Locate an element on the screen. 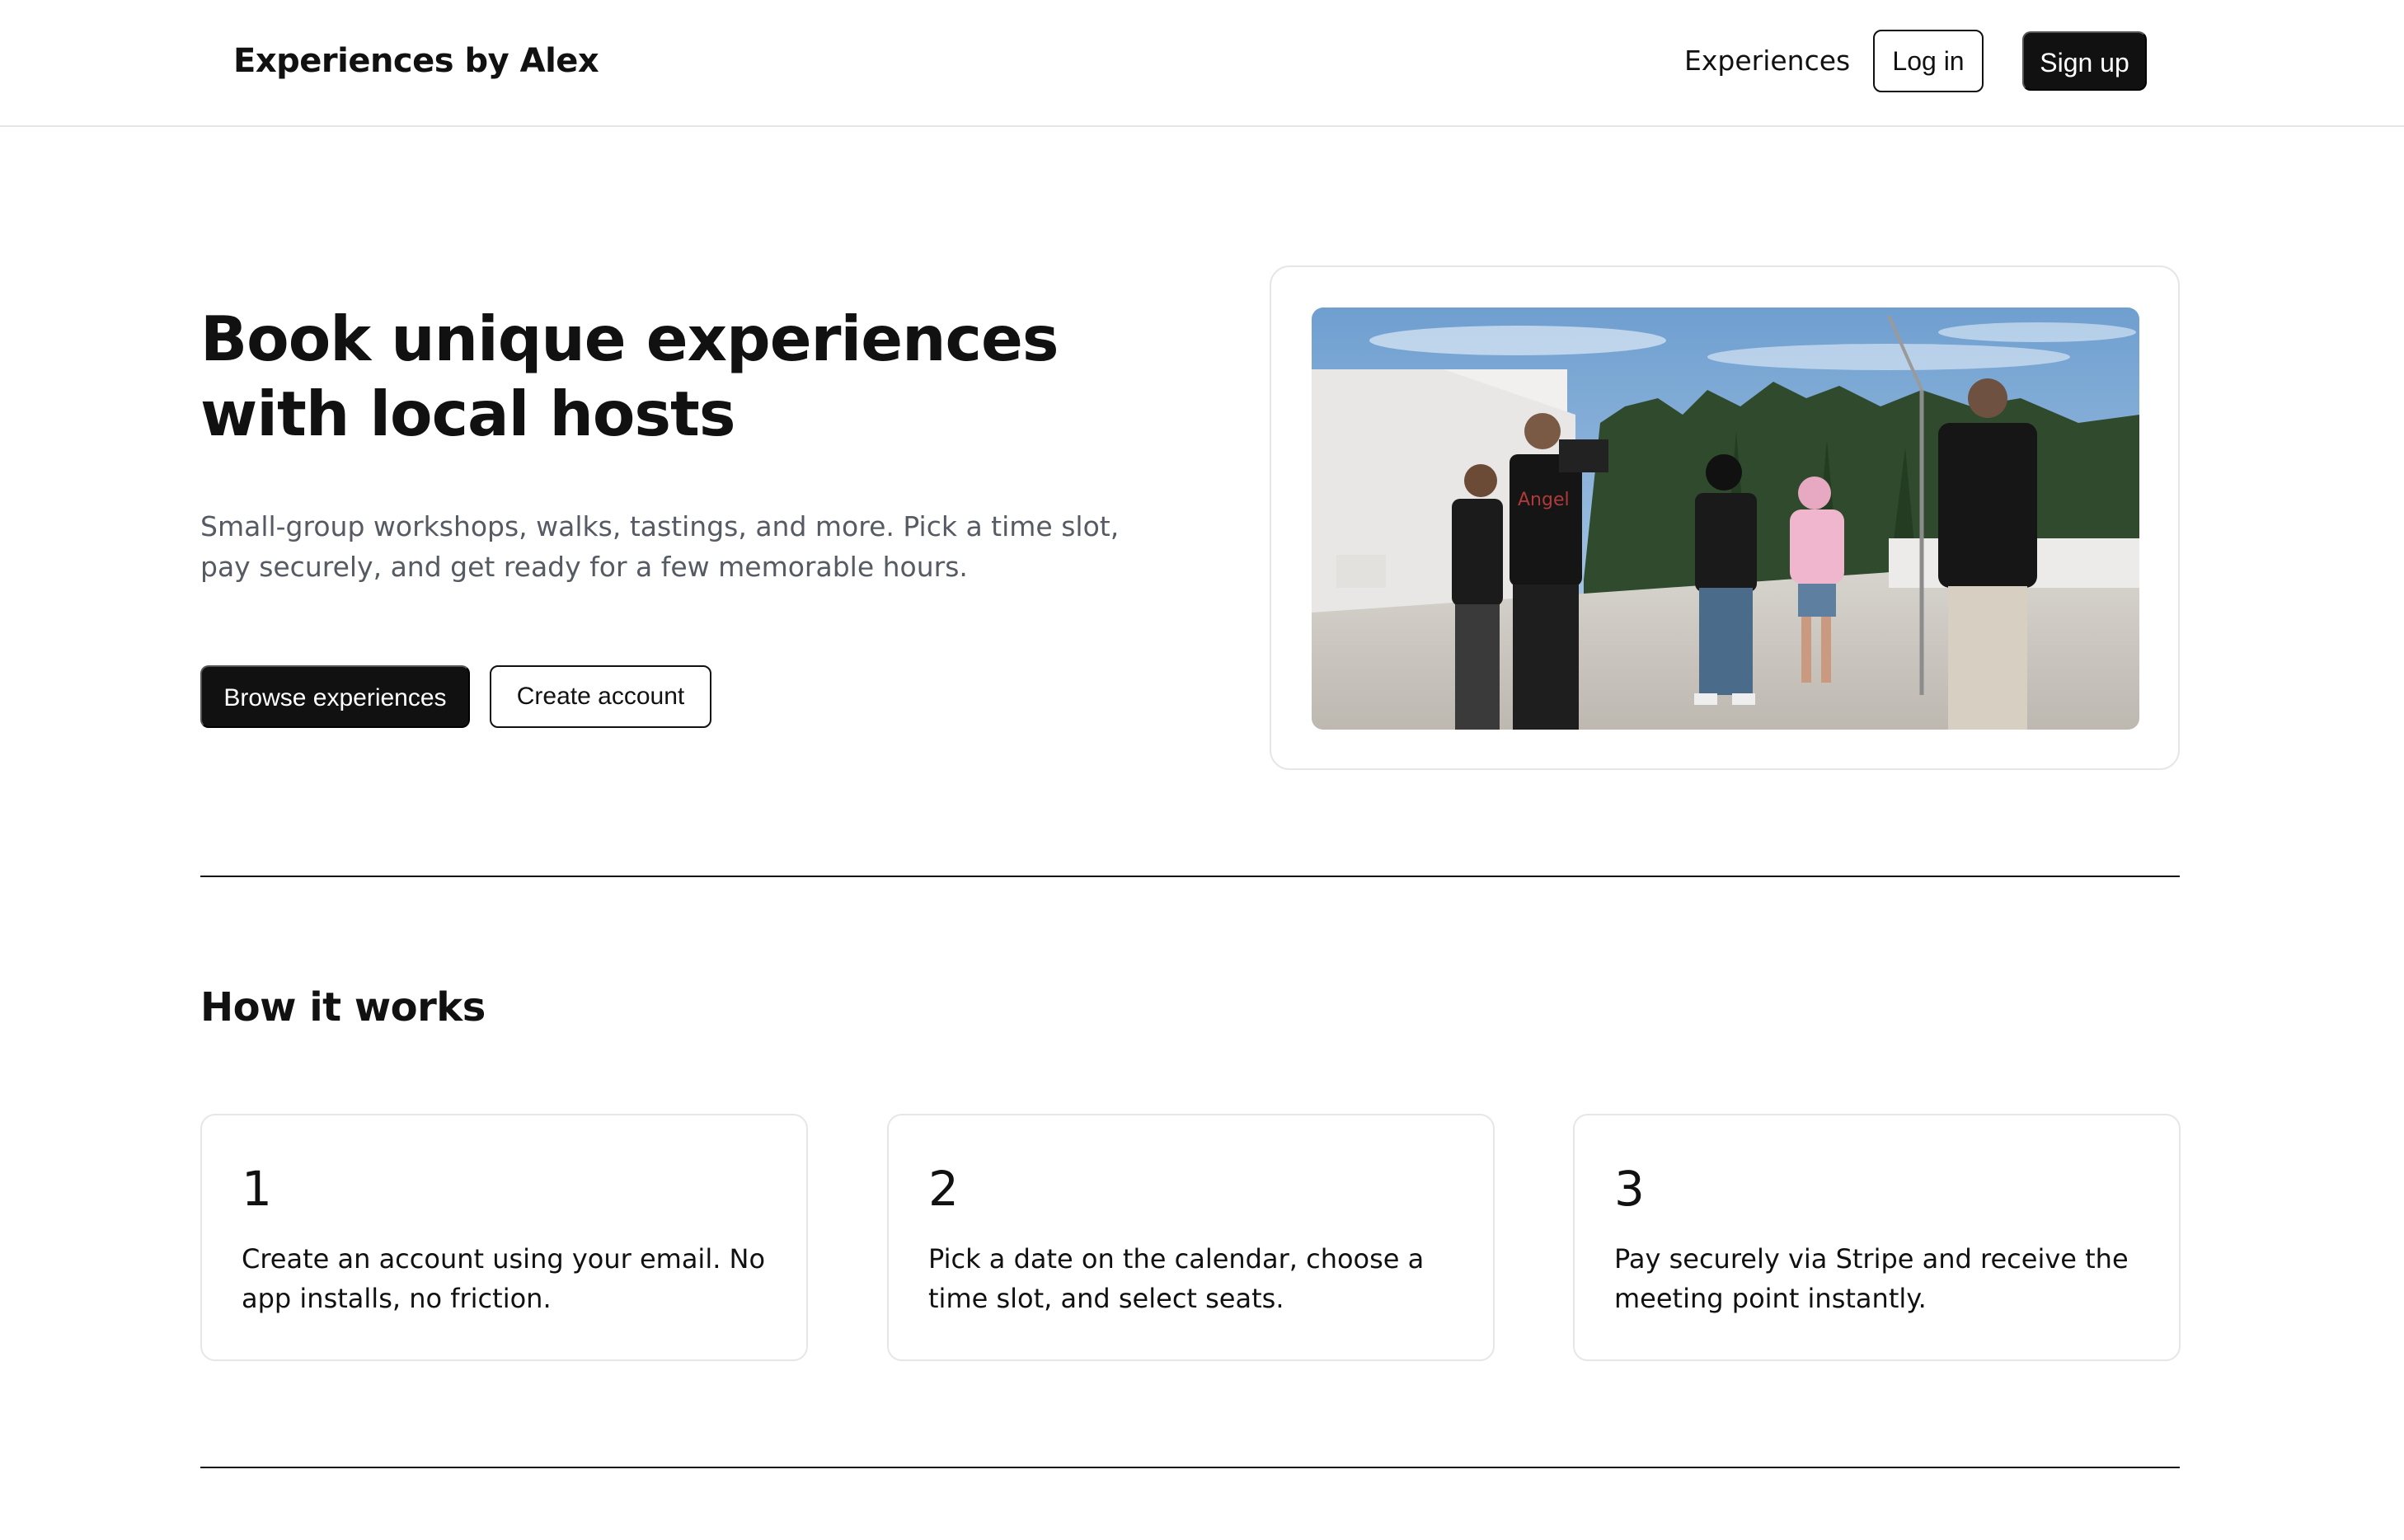 The image size is (2404, 1540). signup-button: Sign up is located at coordinates (2084, 61).